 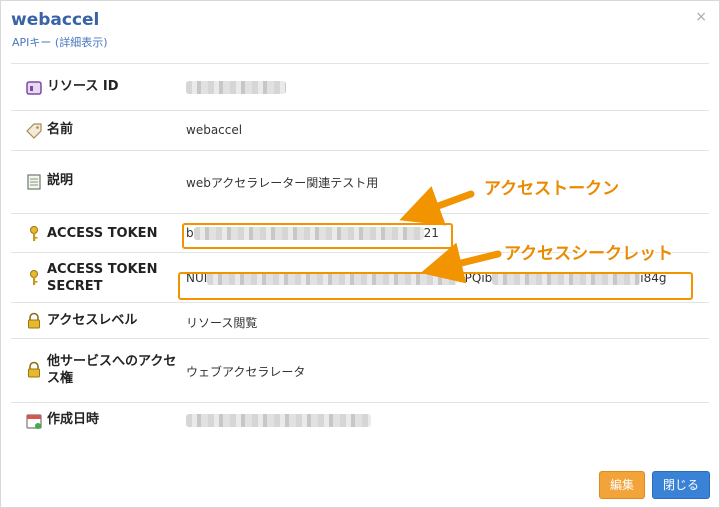 What do you see at coordinates (282, 183) in the screenshot?
I see `value-description: webアクセラレーター関連テスト用` at bounding box center [282, 183].